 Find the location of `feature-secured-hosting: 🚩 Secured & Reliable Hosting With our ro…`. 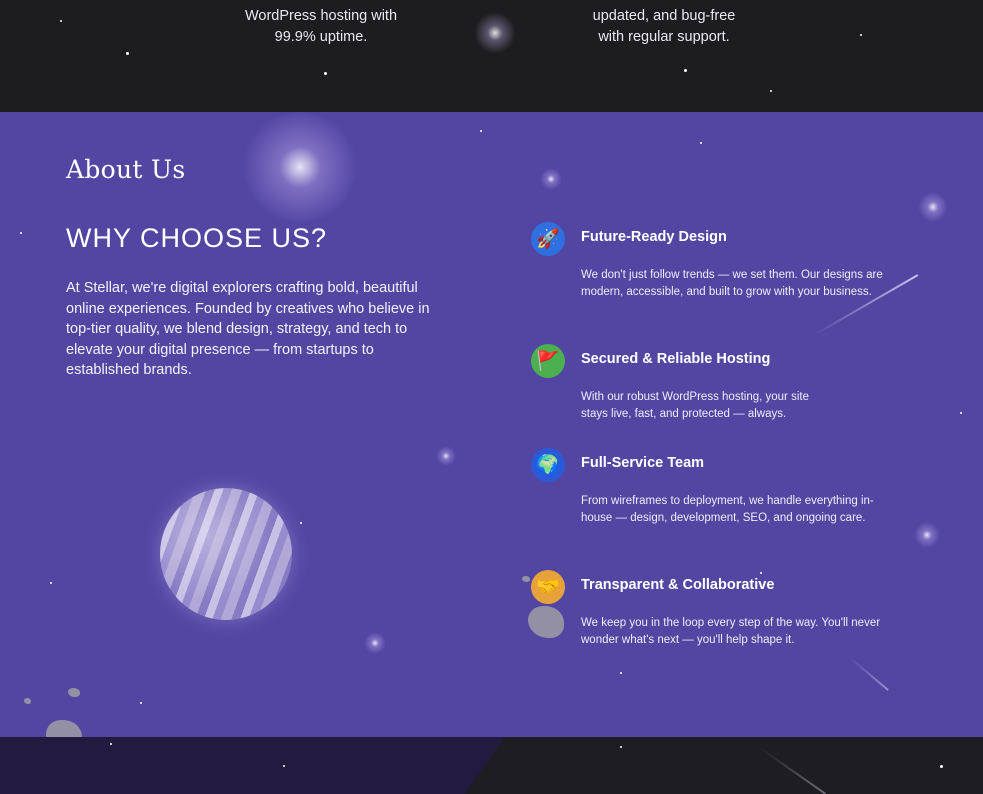

feature-secured-hosting: 🚩 Secured & Reliable Hosting With our ro… is located at coordinates (721, 389).